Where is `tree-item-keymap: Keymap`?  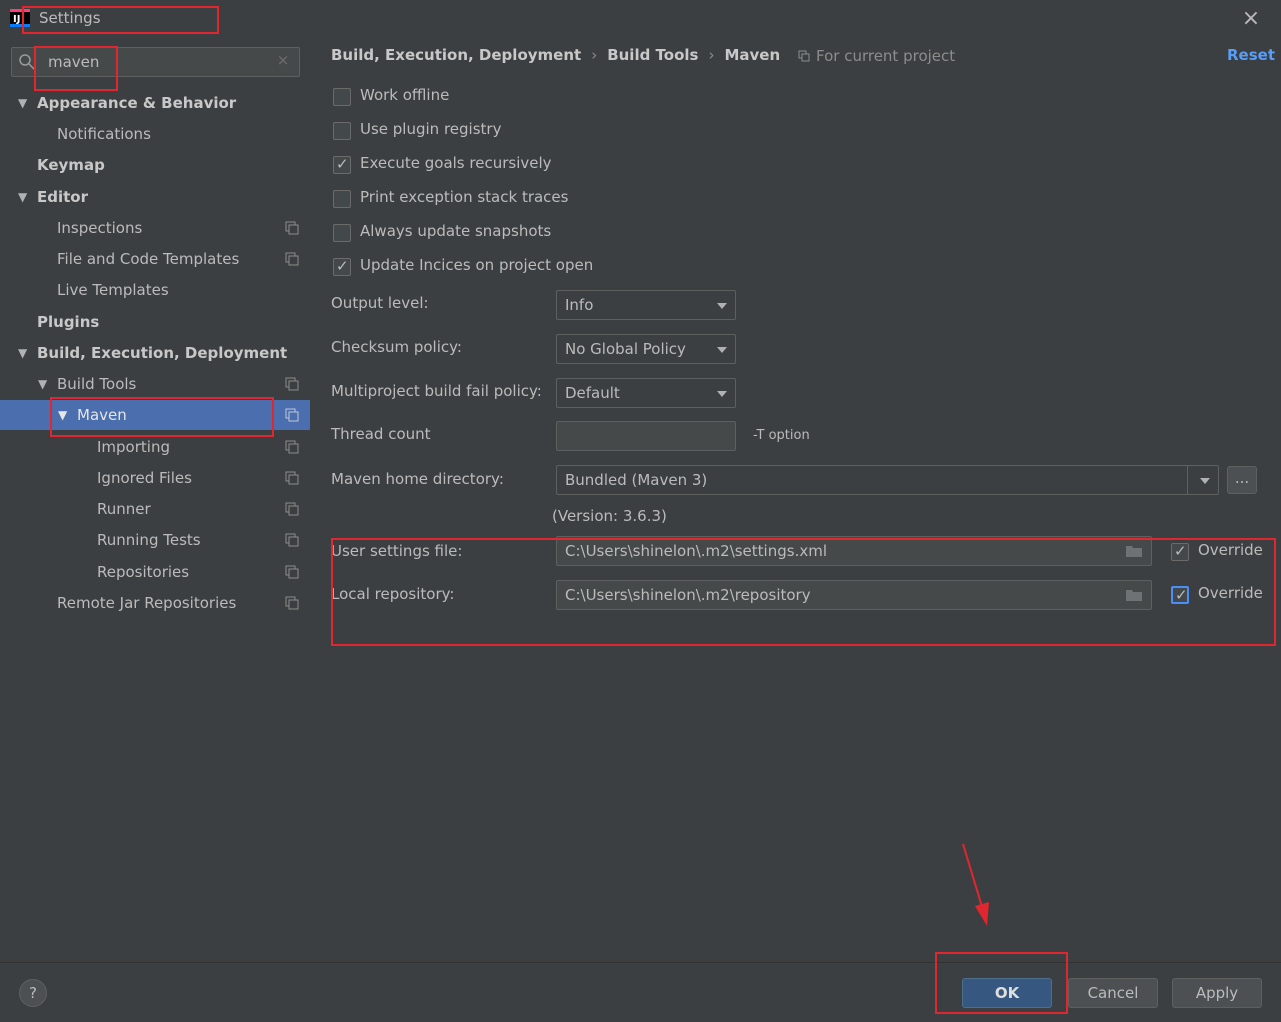
tree-item-keymap: Keymap is located at coordinates (155, 165).